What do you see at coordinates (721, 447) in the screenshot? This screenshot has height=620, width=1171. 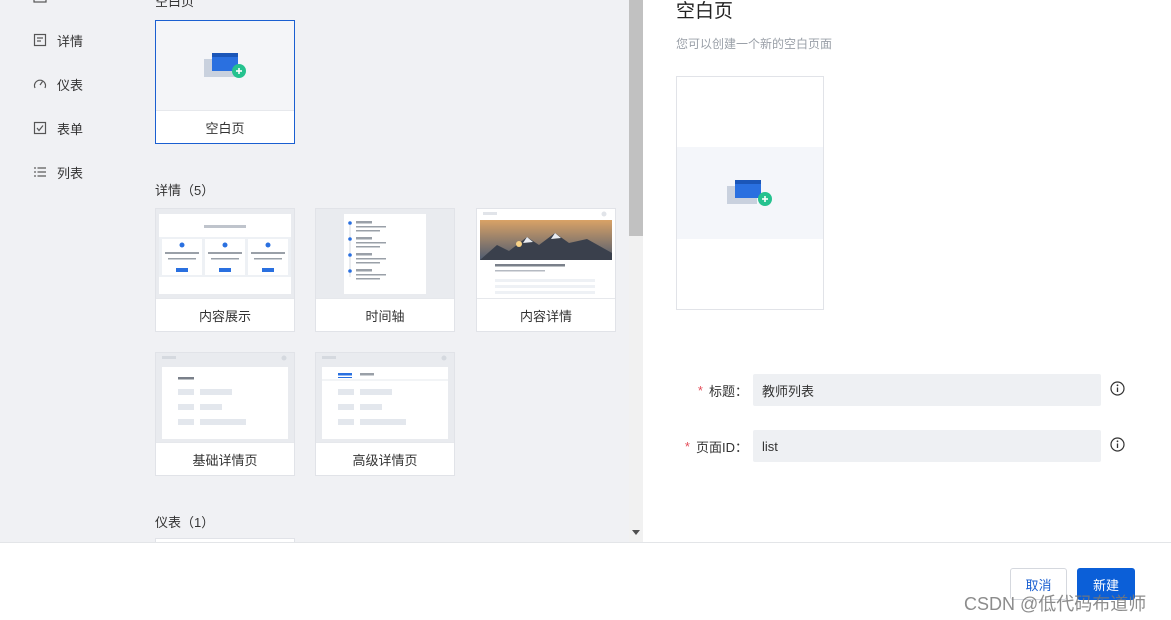 I see `page-id-label-text: 页面ID：` at bounding box center [721, 447].